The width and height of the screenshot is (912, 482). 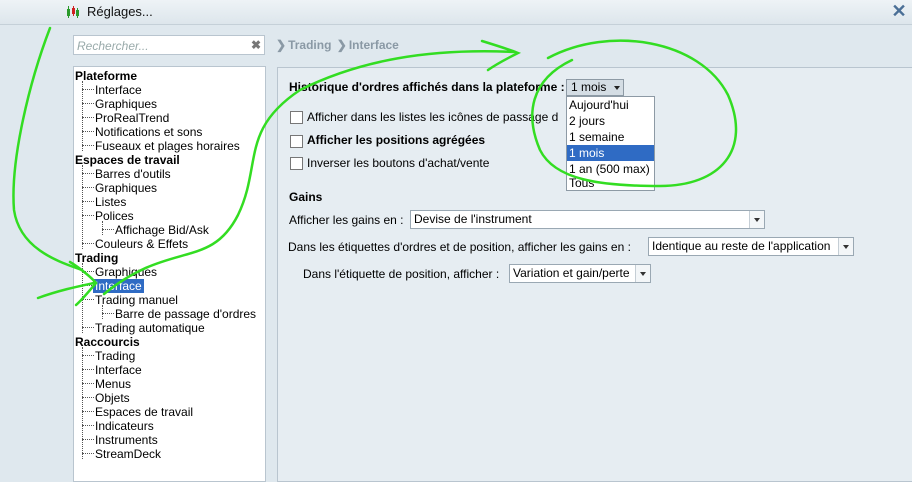 What do you see at coordinates (126, 272) in the screenshot?
I see `tree-item-trading-graphiques: Graphiques` at bounding box center [126, 272].